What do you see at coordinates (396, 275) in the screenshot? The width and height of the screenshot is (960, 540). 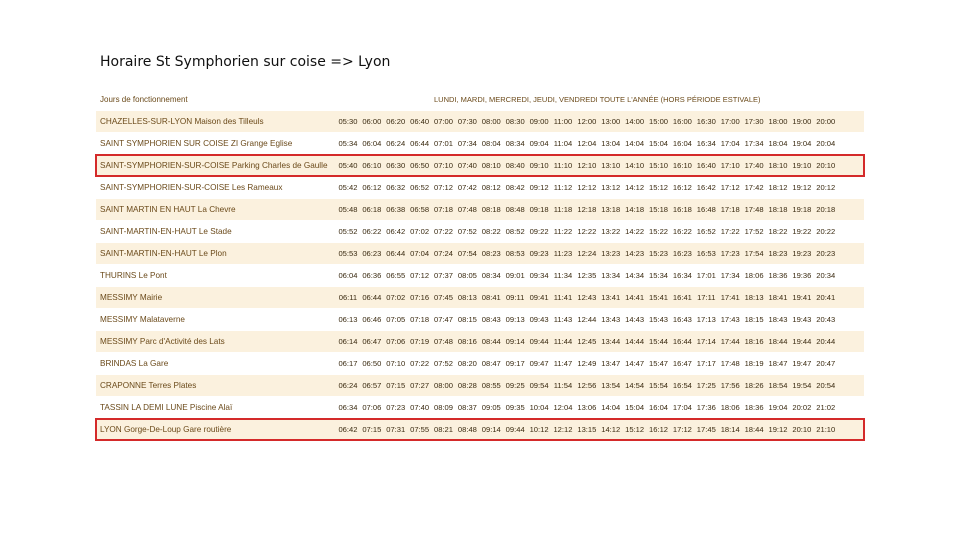 I see `time-cell: 06:55` at bounding box center [396, 275].